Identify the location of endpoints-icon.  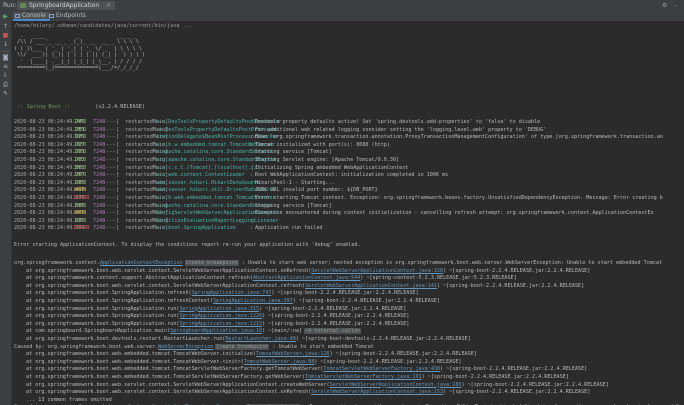
(51, 16).